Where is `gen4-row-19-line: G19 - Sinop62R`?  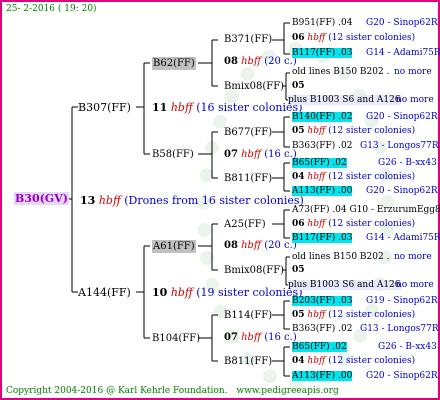 gen4-row-19-line: G19 - Sinop62R is located at coordinates (402, 301).